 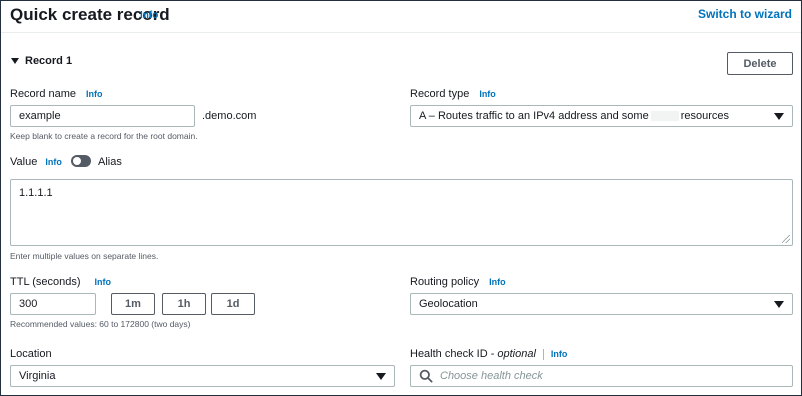 What do you see at coordinates (110, 162) in the screenshot?
I see `alias-label: Alias` at bounding box center [110, 162].